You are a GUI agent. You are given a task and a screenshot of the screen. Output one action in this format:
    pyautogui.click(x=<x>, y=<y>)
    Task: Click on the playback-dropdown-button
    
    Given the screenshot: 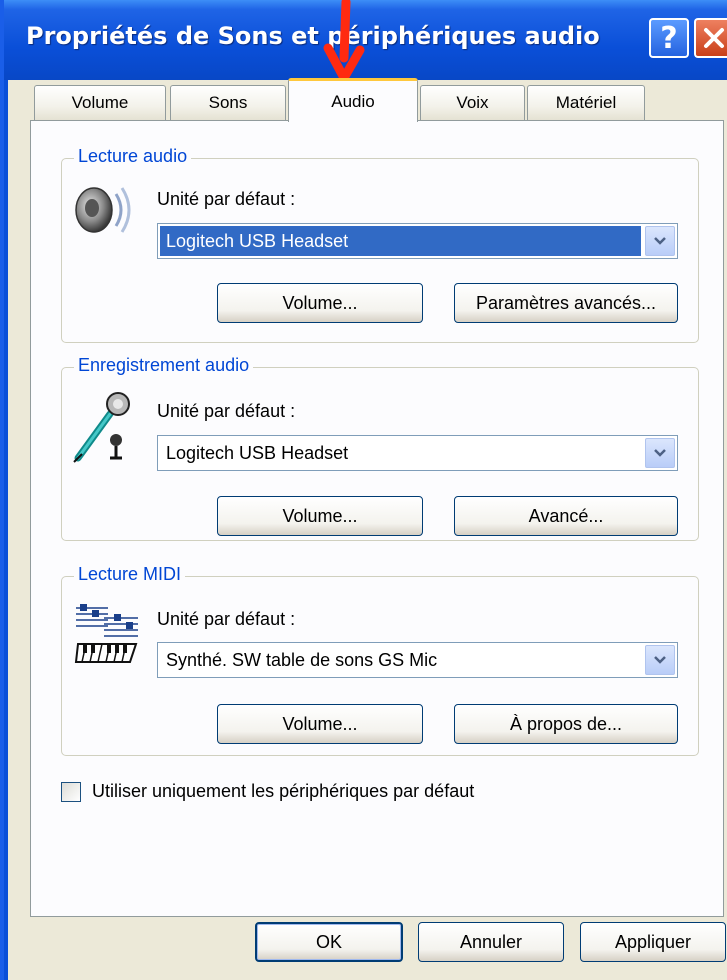 What is the action you would take?
    pyautogui.click(x=660, y=241)
    